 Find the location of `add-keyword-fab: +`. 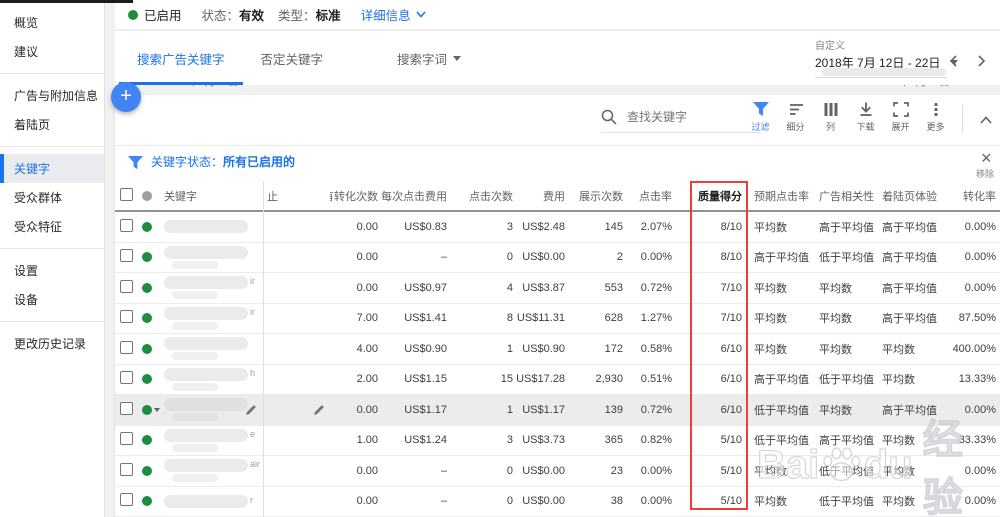

add-keyword-fab: + is located at coordinates (126, 97).